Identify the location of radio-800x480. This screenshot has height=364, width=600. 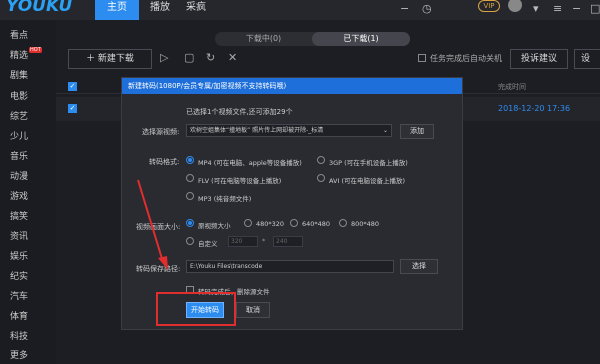
(343, 223).